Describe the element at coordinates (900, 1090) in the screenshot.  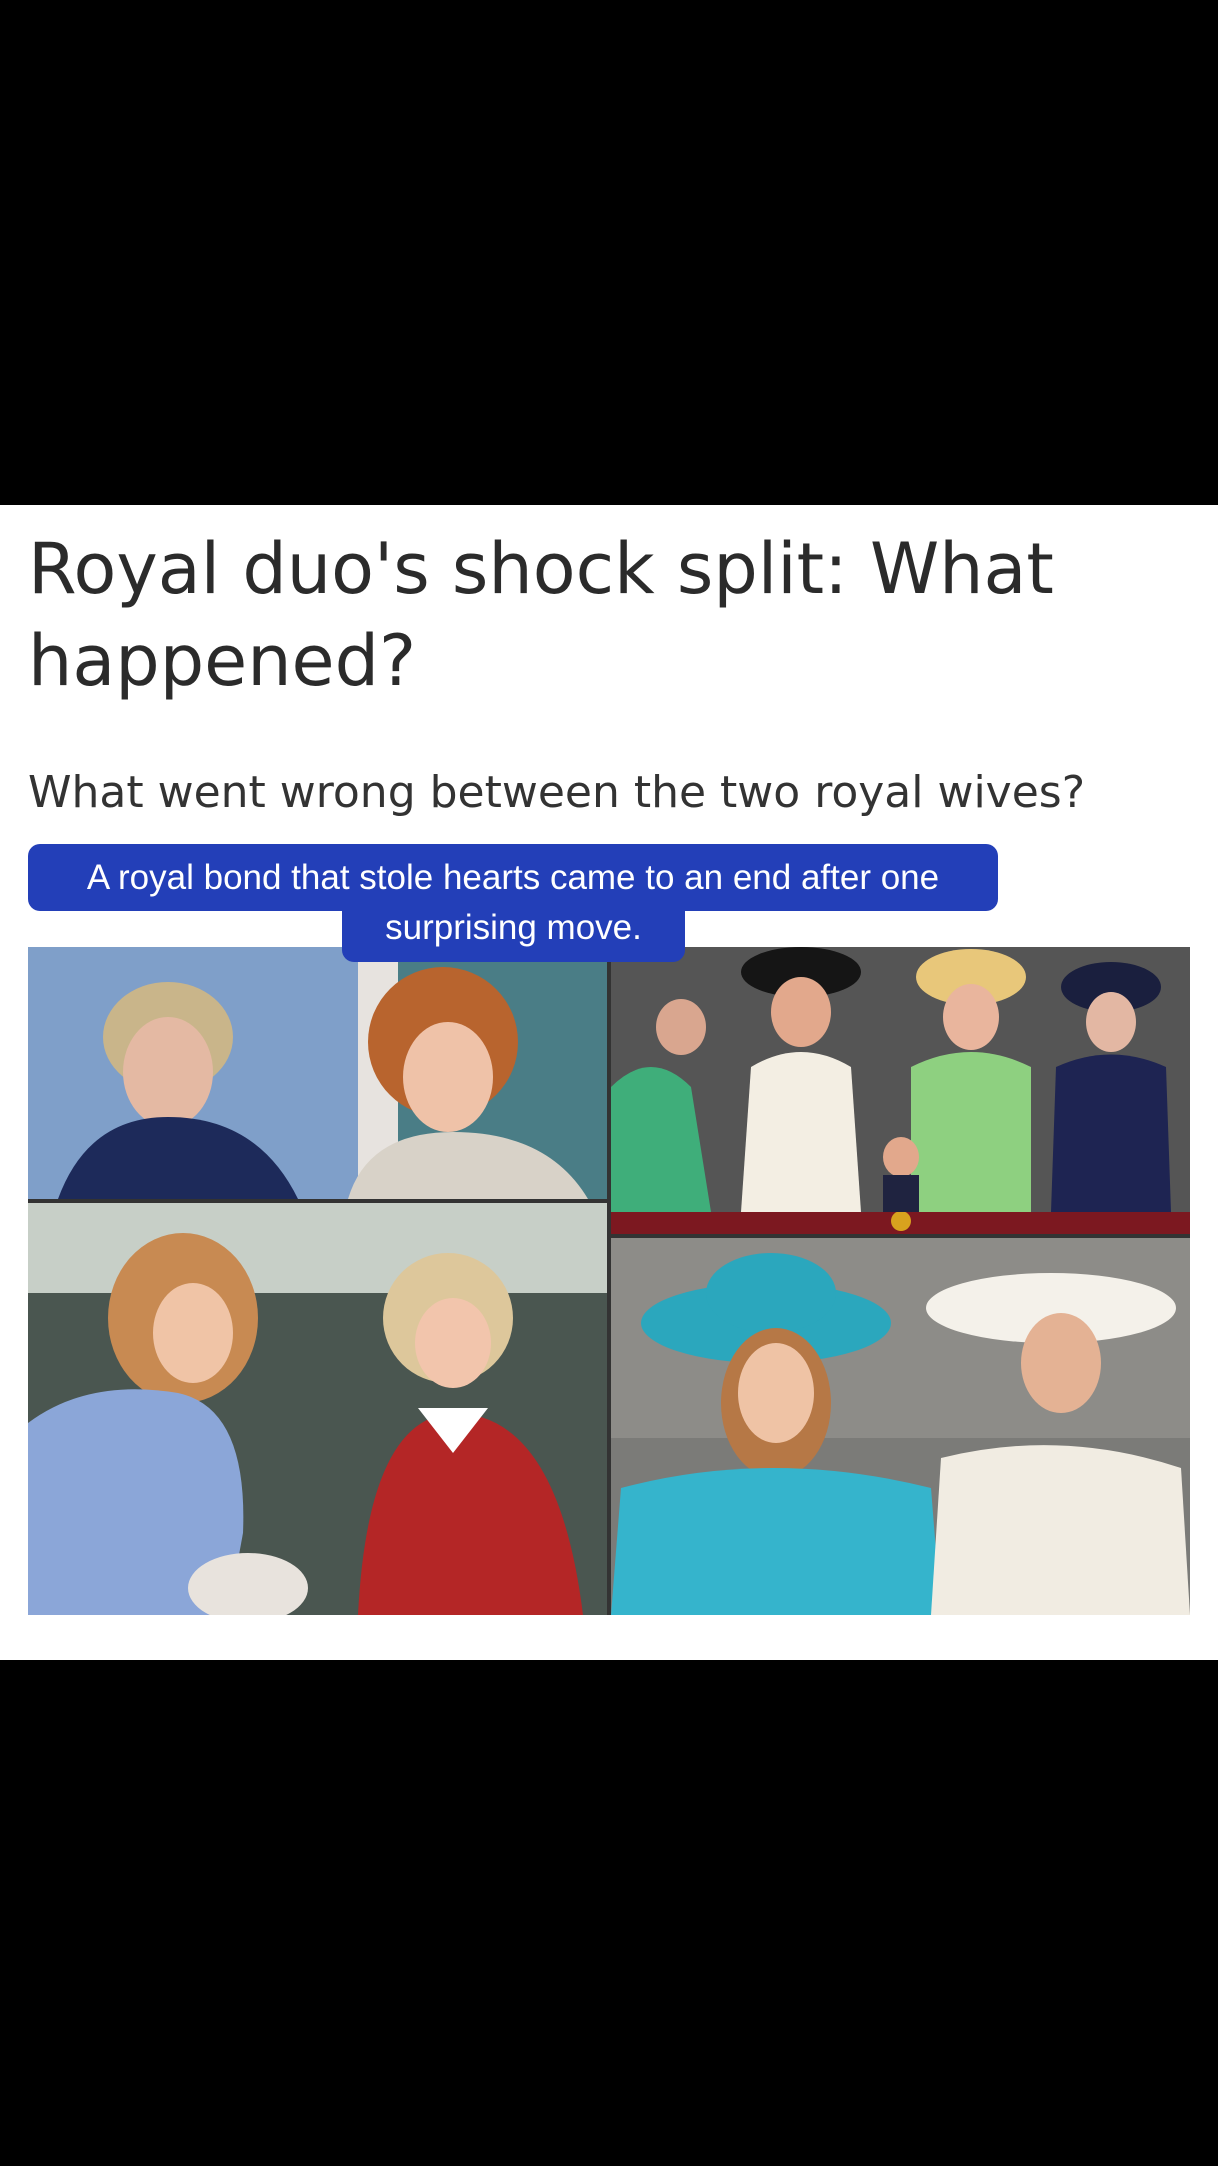
I see `photo-royal-balcony-hats-top-right` at that location.